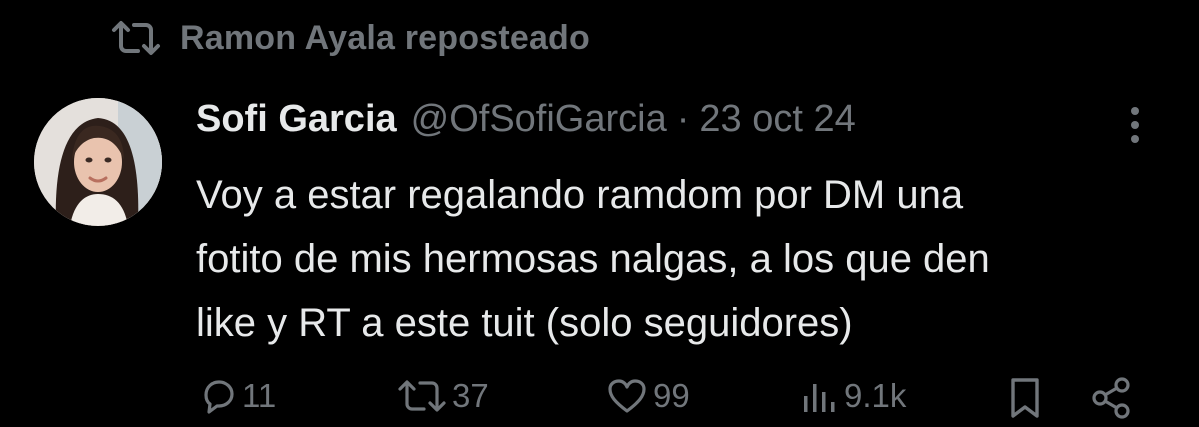 The height and width of the screenshot is (427, 1199). Describe the element at coordinates (296, 119) in the screenshot. I see `author-name: Sofi Garcia` at that location.